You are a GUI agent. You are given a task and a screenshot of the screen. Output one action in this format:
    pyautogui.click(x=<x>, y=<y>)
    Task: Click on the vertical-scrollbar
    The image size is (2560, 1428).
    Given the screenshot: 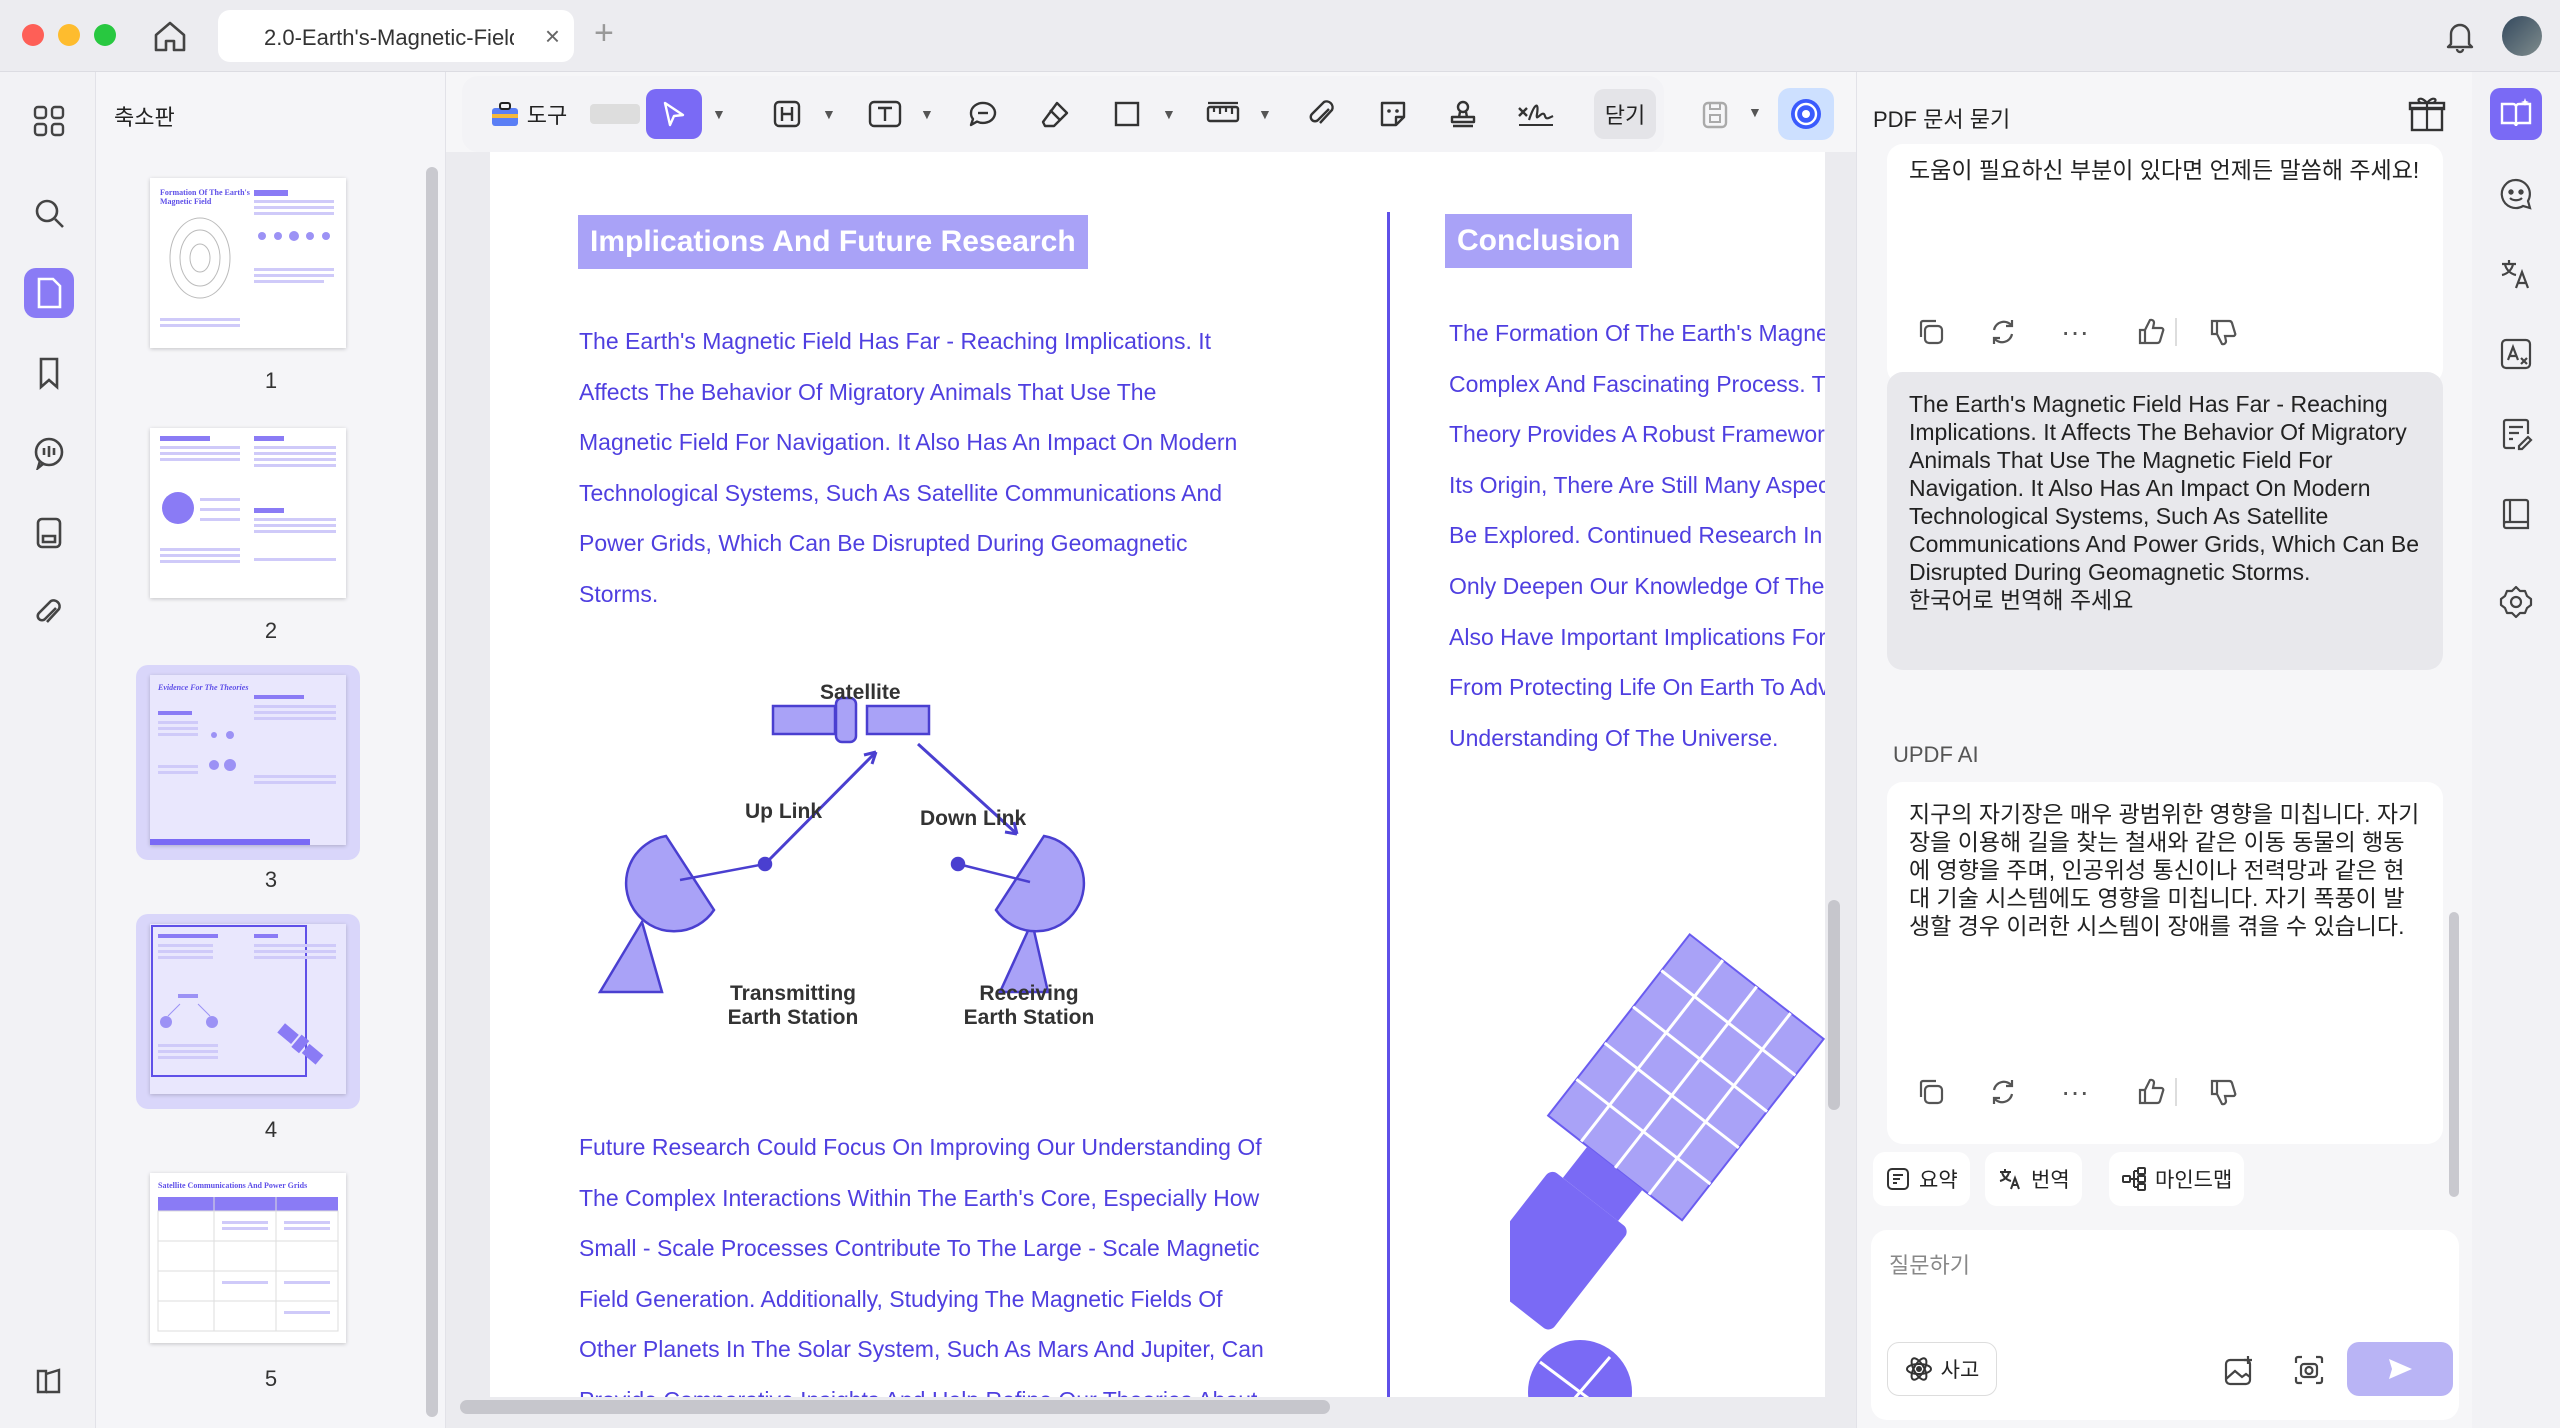 What is the action you would take?
    pyautogui.click(x=1834, y=1005)
    